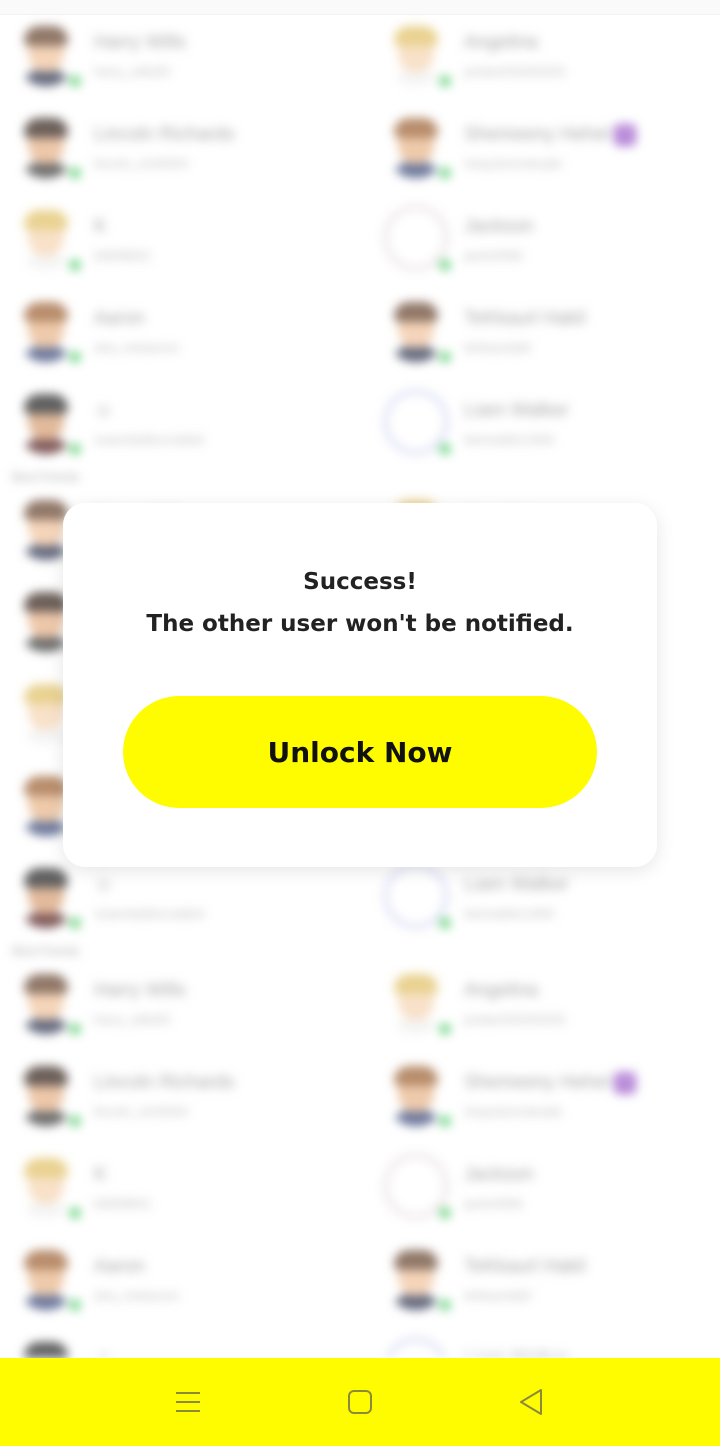 This screenshot has height=1446, width=720. What do you see at coordinates (188, 1402) in the screenshot?
I see `menu-icon` at bounding box center [188, 1402].